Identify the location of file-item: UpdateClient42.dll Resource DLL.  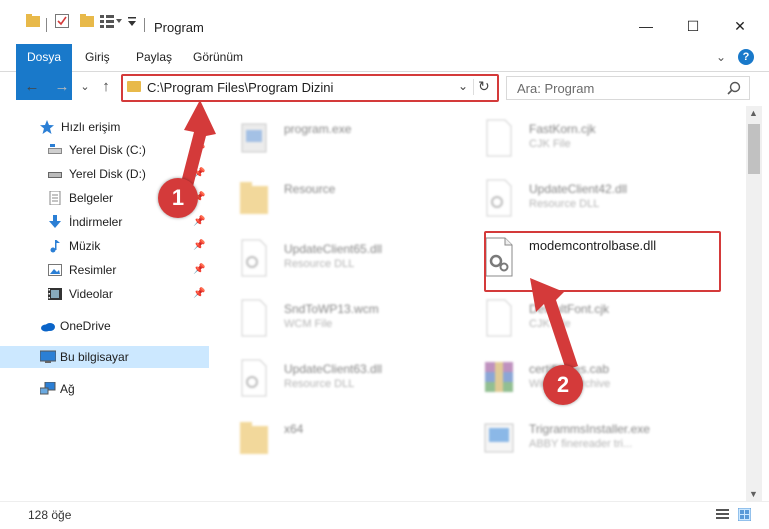
(580, 198).